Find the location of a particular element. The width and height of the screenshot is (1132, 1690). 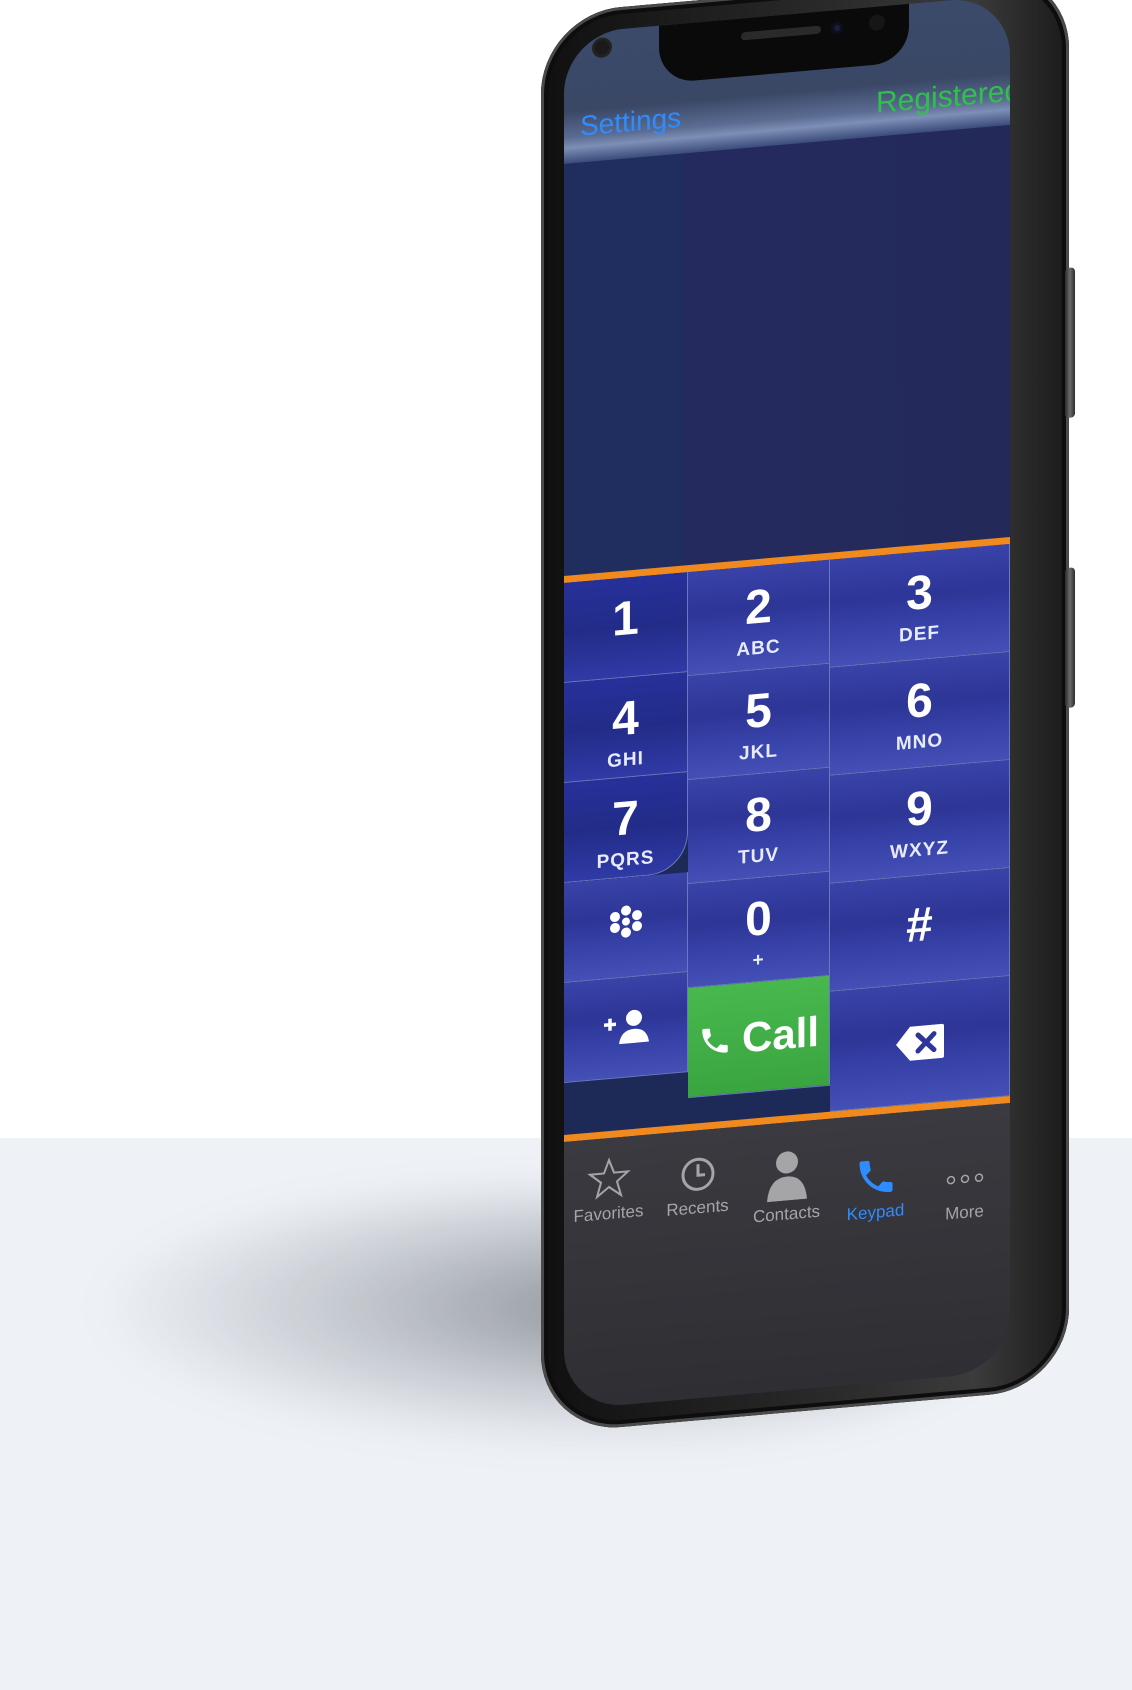

key-9: 9 WXYZ is located at coordinates (920, 821).